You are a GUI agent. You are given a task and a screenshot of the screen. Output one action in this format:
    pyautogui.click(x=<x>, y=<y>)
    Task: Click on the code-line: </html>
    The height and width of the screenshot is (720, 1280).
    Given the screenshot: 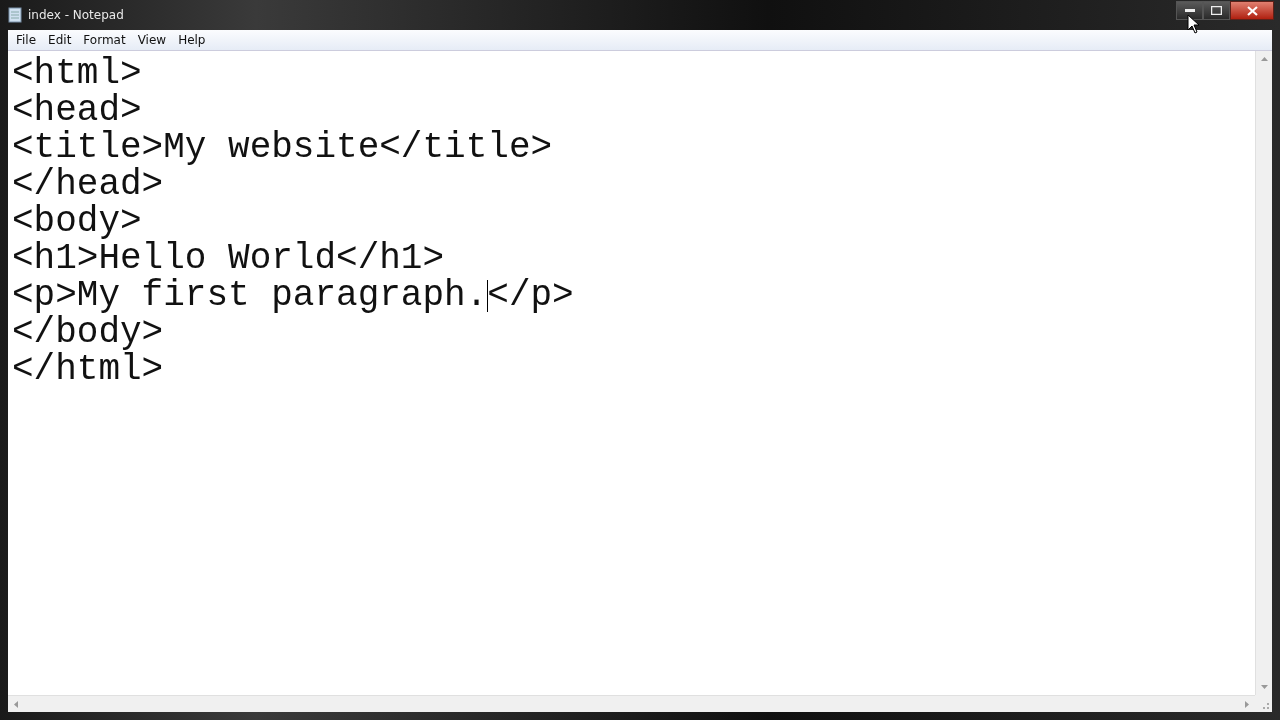 What is the action you would take?
    pyautogui.click(x=88, y=369)
    